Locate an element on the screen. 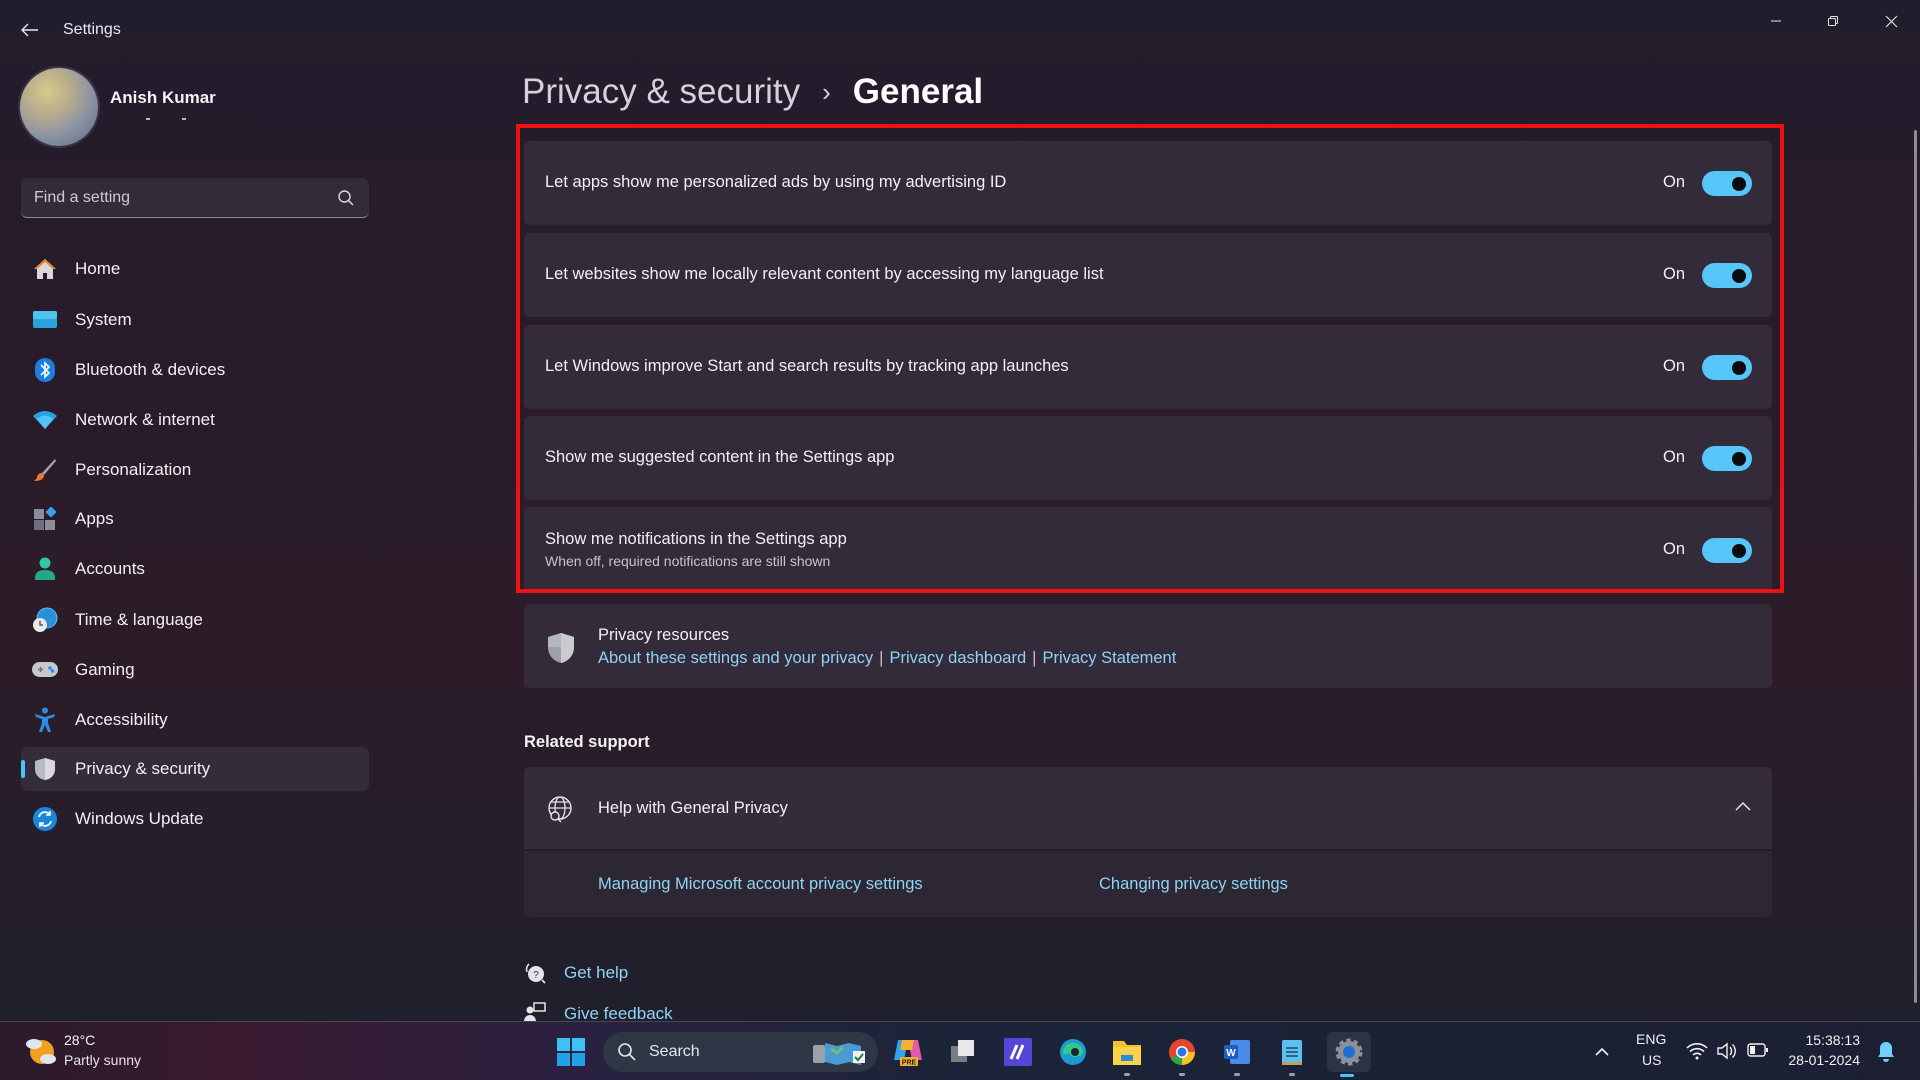  breadcrumb: Privacy & security › General is located at coordinates (752, 92).